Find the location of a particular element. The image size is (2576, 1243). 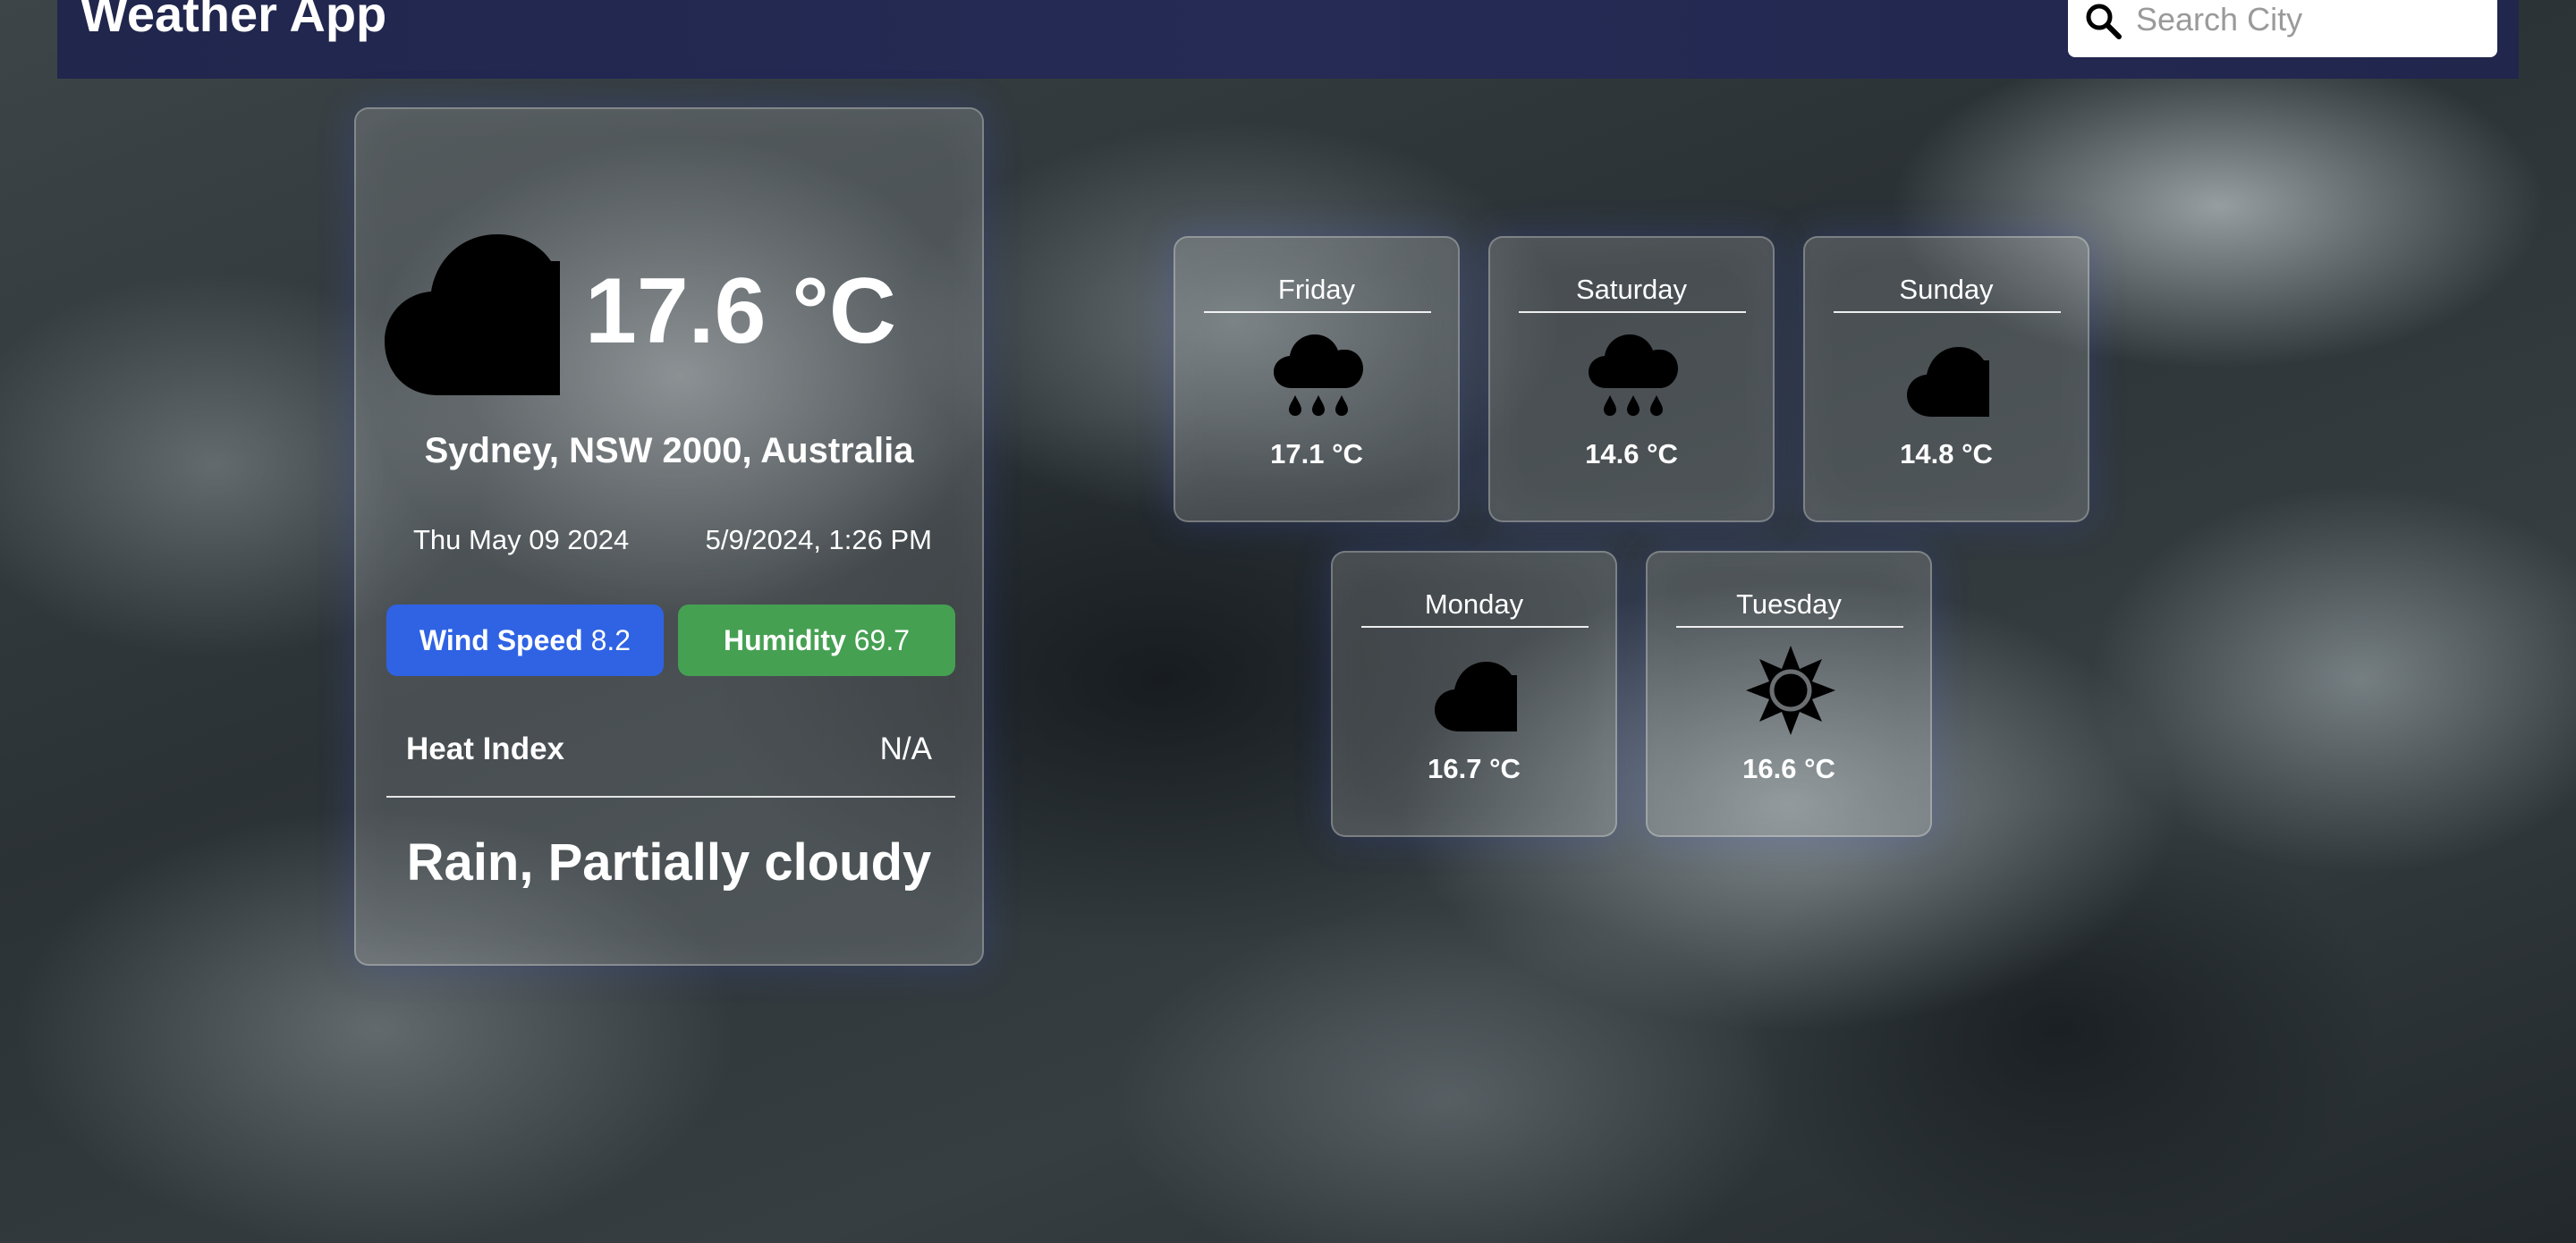

current-temperature: 17.6 °C is located at coordinates (741, 311).